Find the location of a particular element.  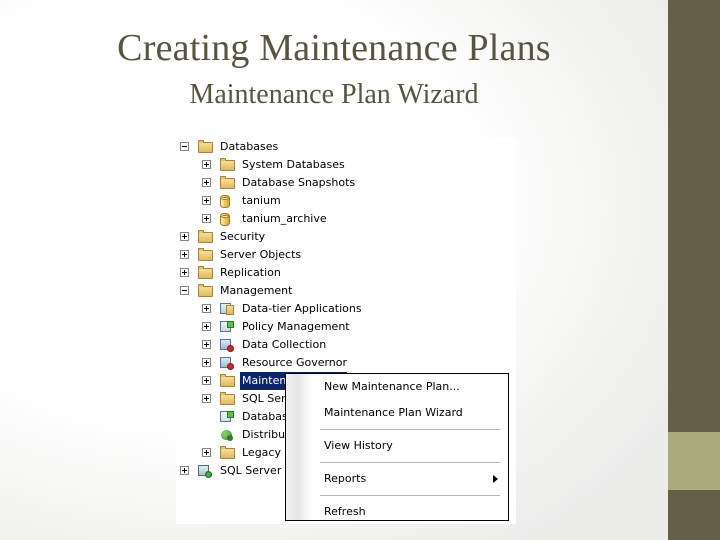

page-subtitle: Maintenance Plan Wizard is located at coordinates (334, 94).